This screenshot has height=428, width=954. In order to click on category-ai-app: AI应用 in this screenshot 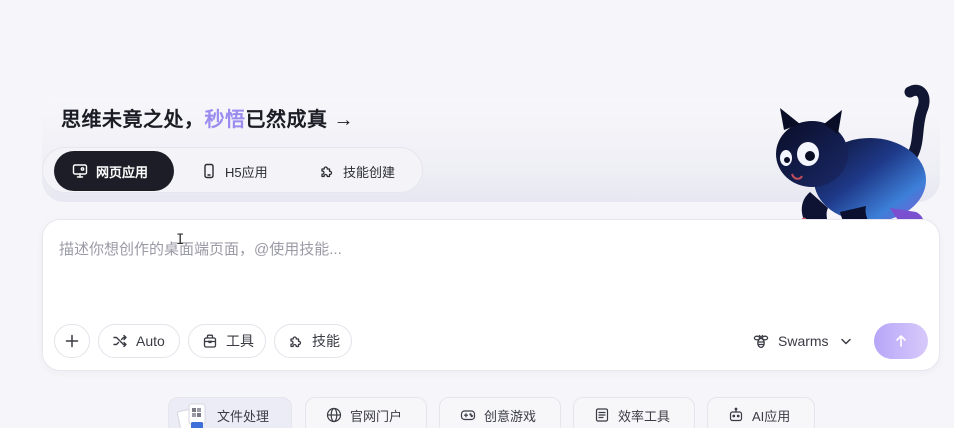, I will do `click(761, 412)`.